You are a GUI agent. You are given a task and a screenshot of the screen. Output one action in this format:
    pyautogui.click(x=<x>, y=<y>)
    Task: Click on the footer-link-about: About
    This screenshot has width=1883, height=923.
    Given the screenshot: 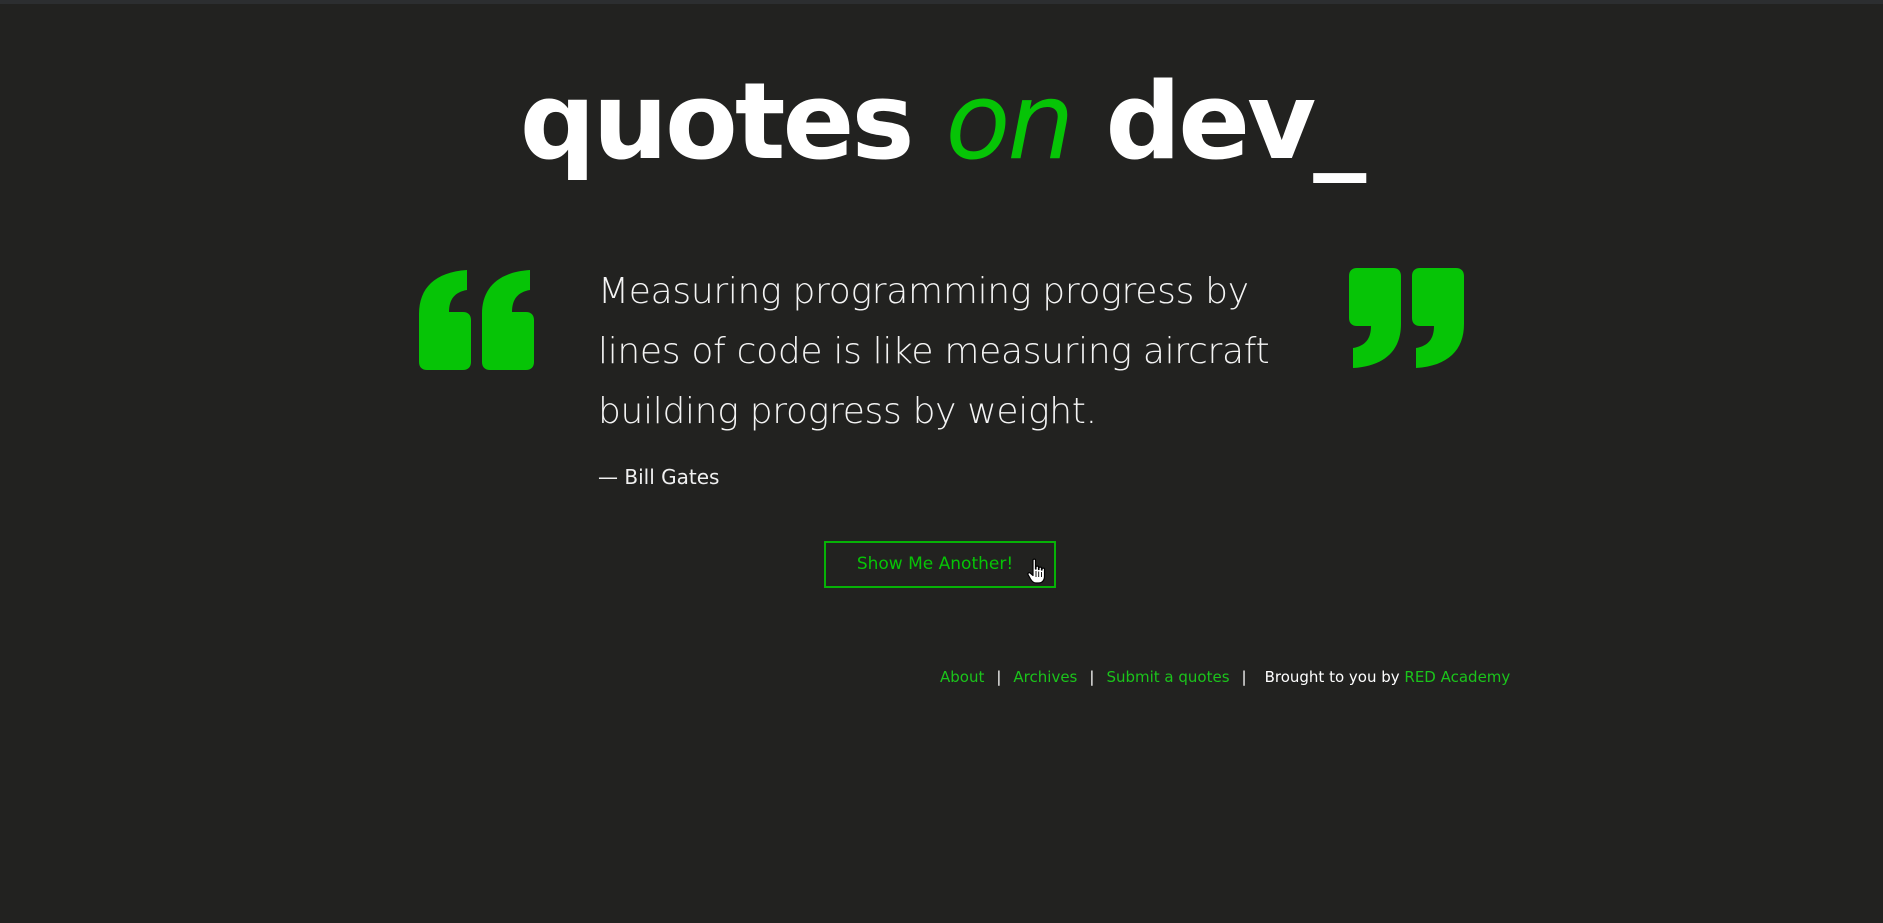 What is the action you would take?
    pyautogui.click(x=962, y=677)
    